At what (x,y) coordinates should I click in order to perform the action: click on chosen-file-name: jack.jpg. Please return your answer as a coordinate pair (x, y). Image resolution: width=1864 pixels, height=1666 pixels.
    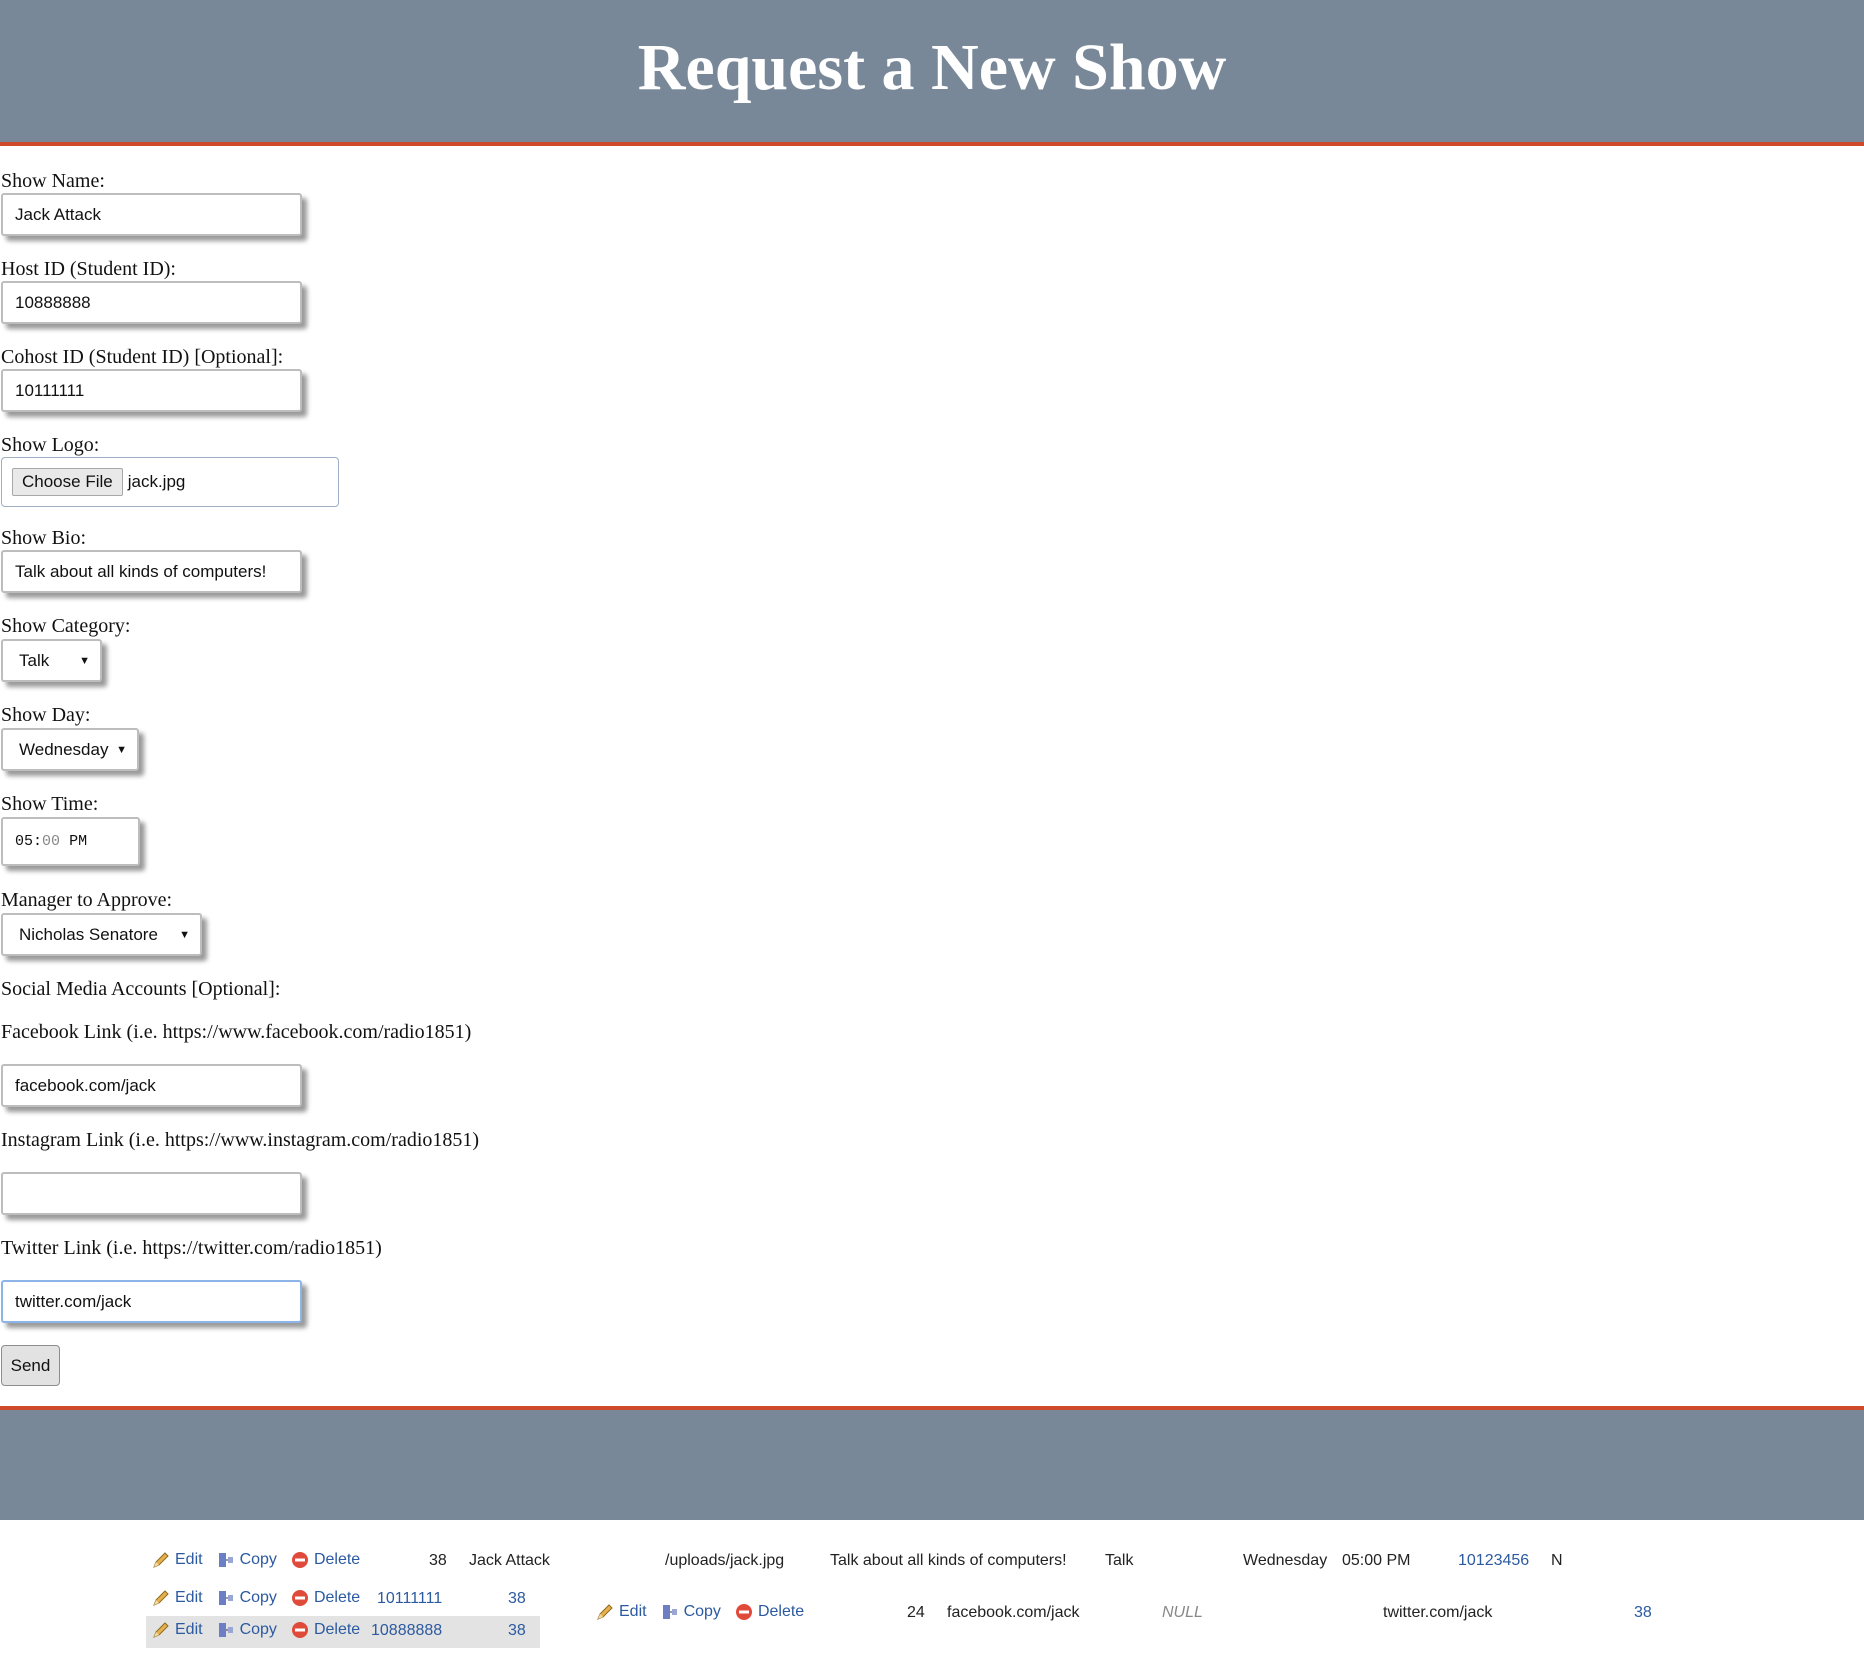
    Looking at the image, I should click on (156, 481).